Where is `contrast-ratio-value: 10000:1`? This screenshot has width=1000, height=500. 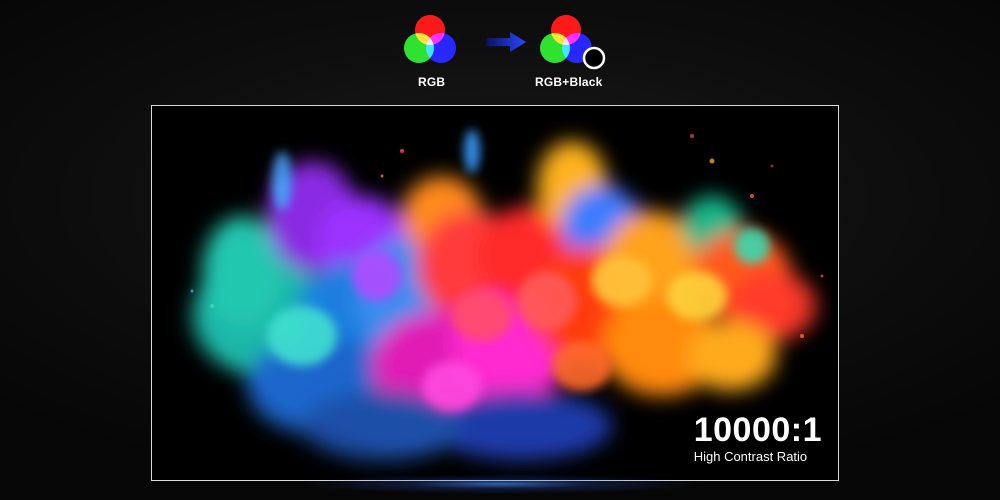
contrast-ratio-value: 10000:1 is located at coordinates (757, 430).